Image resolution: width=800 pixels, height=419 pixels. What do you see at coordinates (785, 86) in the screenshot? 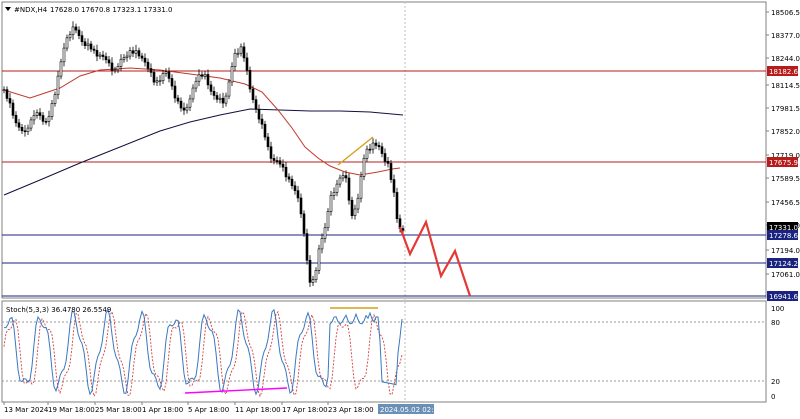
I see `price-tick-label: 18114.5` at bounding box center [785, 86].